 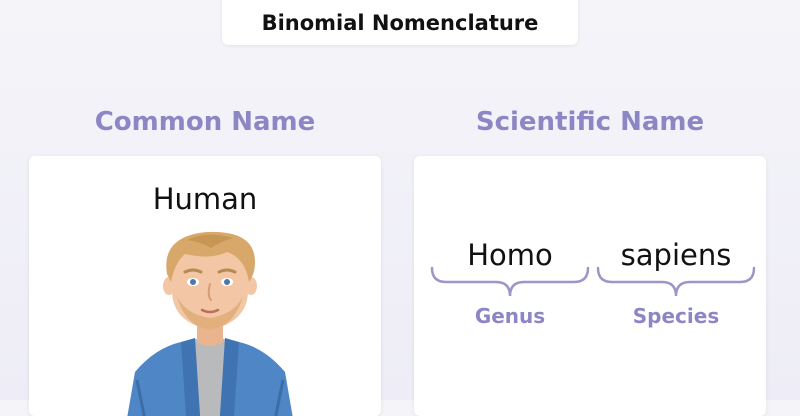 What do you see at coordinates (676, 281) in the screenshot?
I see `species-brace` at bounding box center [676, 281].